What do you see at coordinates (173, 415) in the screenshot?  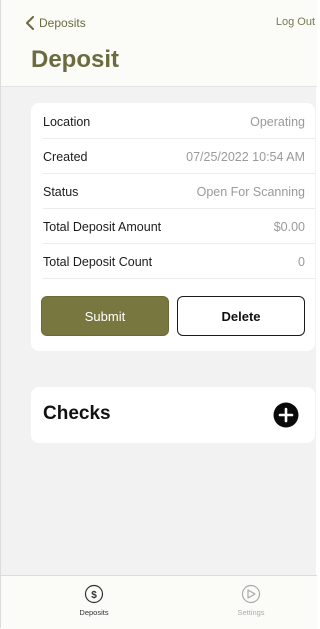 I see `checks-section: Checks` at bounding box center [173, 415].